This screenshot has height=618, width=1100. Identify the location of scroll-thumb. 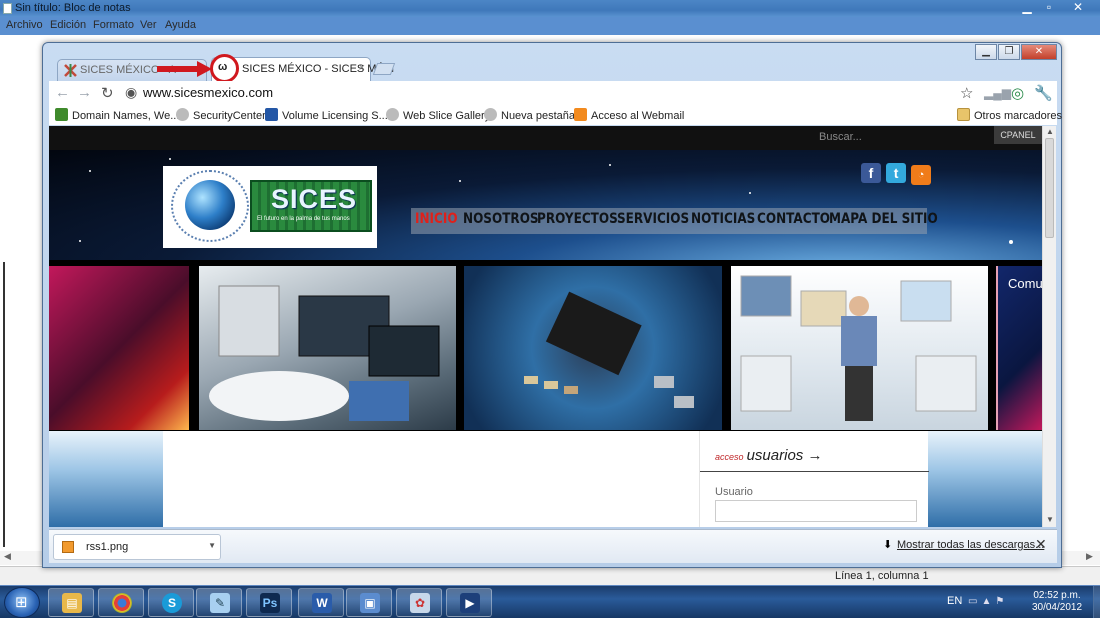
(1049, 188).